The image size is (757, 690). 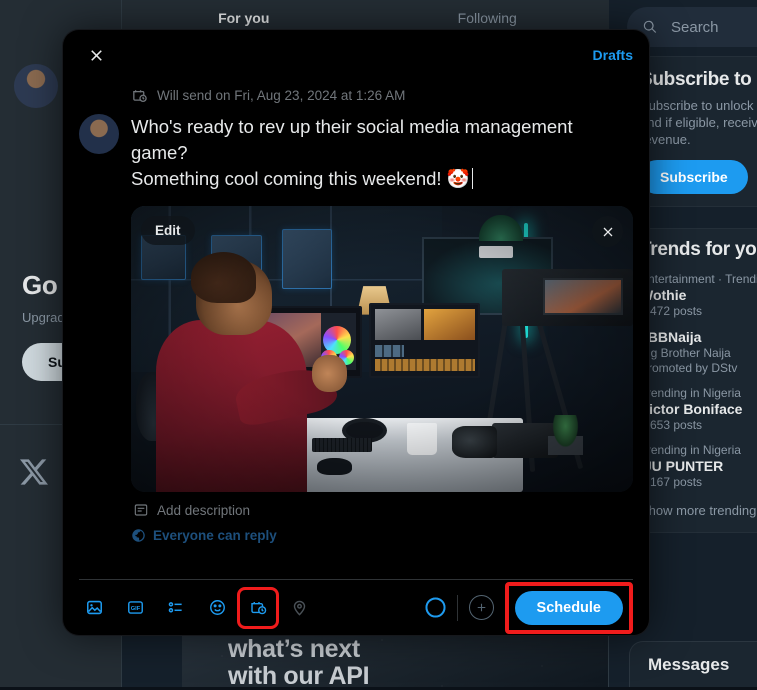 I want to click on subscribe-button: Subscribe, so click(x=694, y=177).